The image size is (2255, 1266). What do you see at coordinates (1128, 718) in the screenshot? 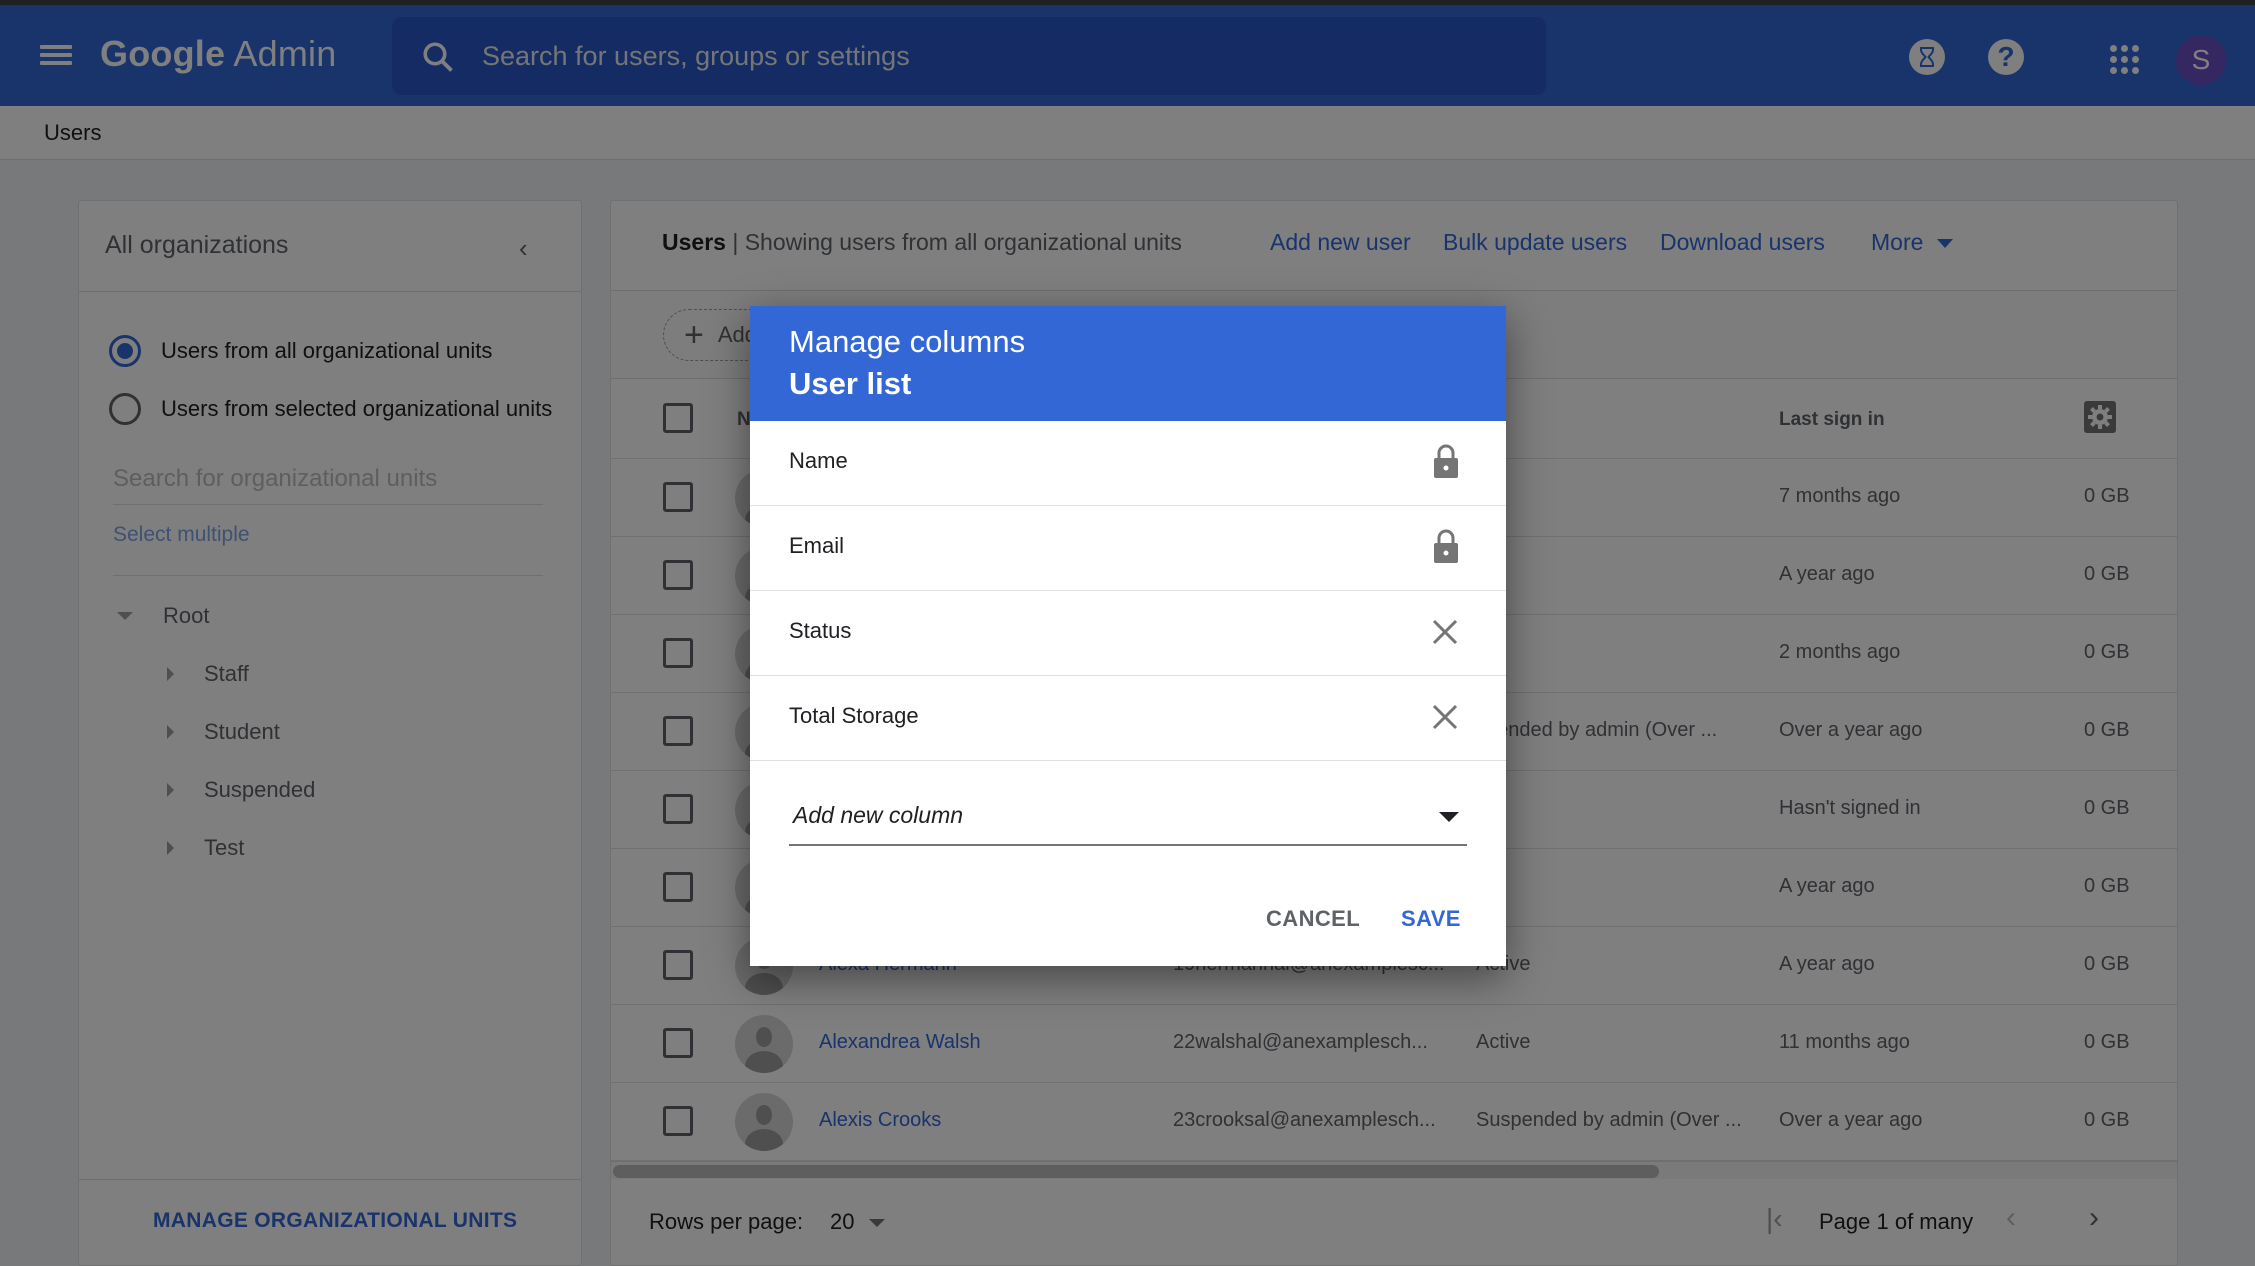
I see `column-row-total-storage: Total Storage` at bounding box center [1128, 718].